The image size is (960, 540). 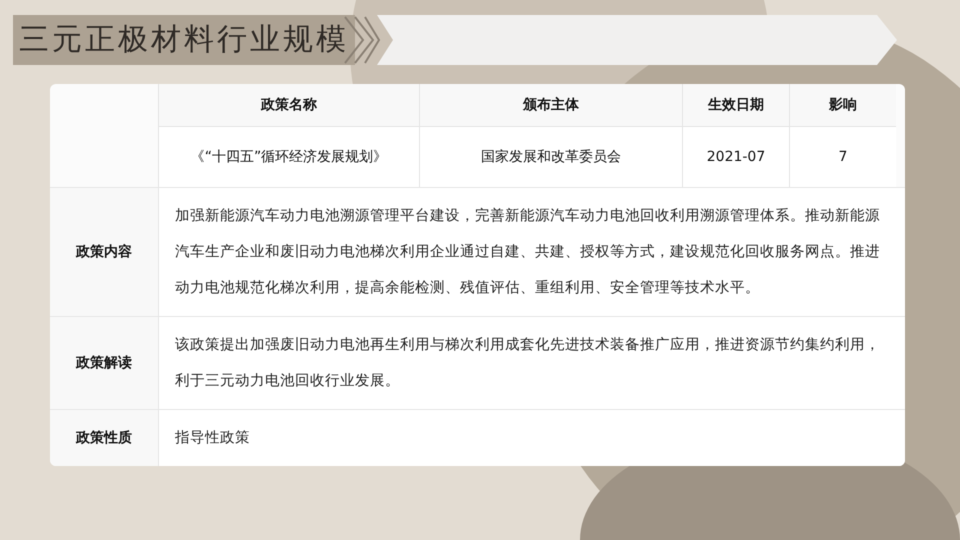 I want to click on table-cell: 国家发展和改革委员会, so click(x=550, y=156).